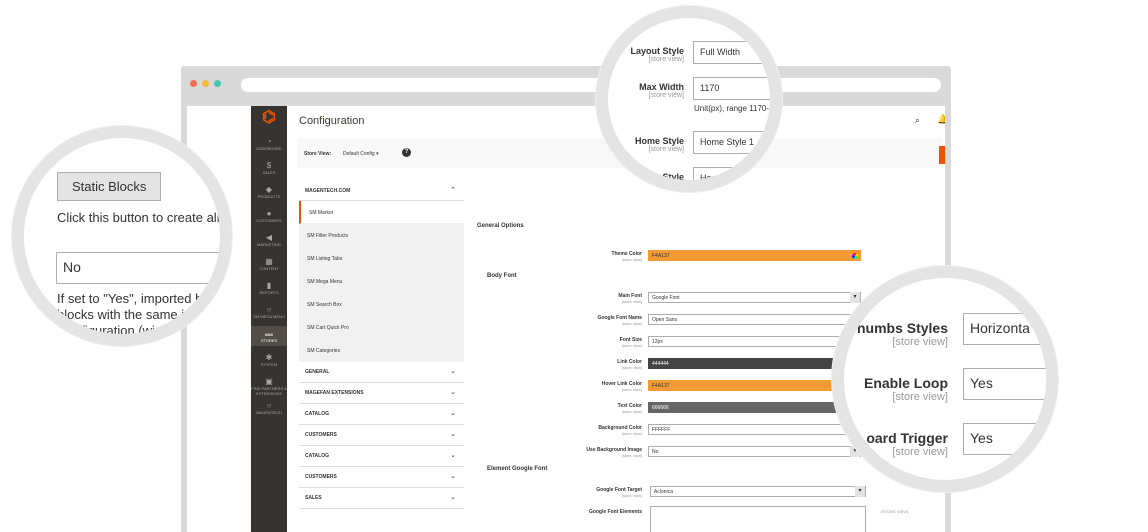  Describe the element at coordinates (381, 235) in the screenshot. I see `config-tab-item: SM Filter Products` at that location.